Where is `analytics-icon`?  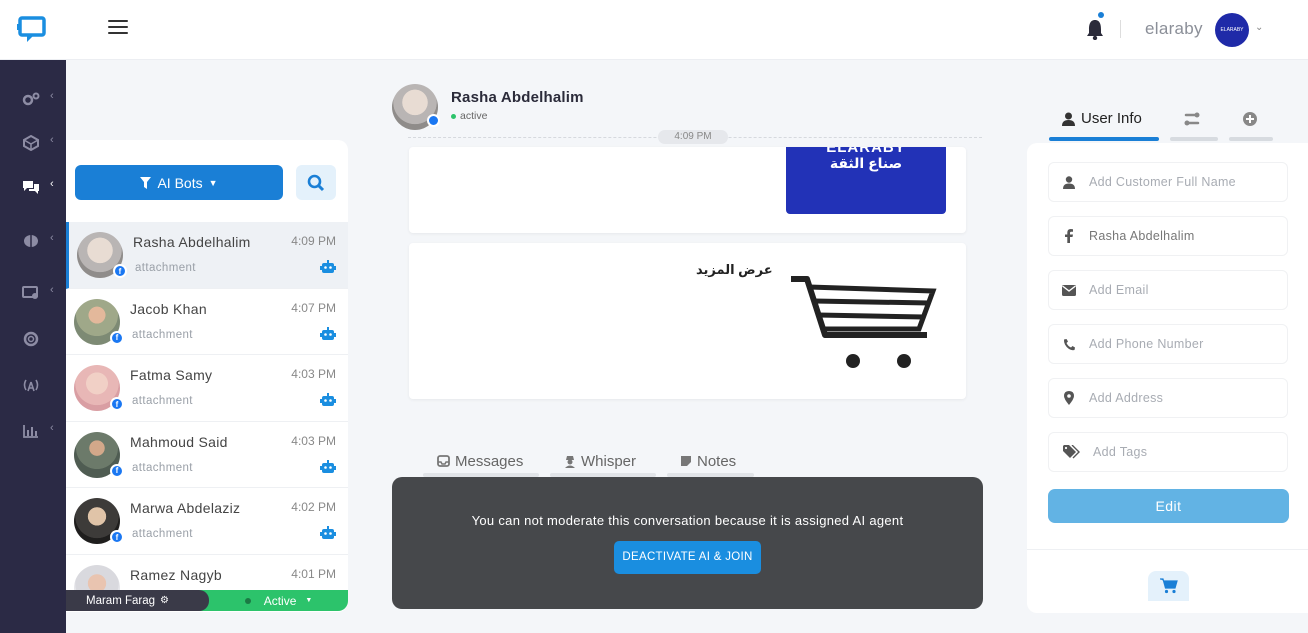 analytics-icon is located at coordinates (30, 431).